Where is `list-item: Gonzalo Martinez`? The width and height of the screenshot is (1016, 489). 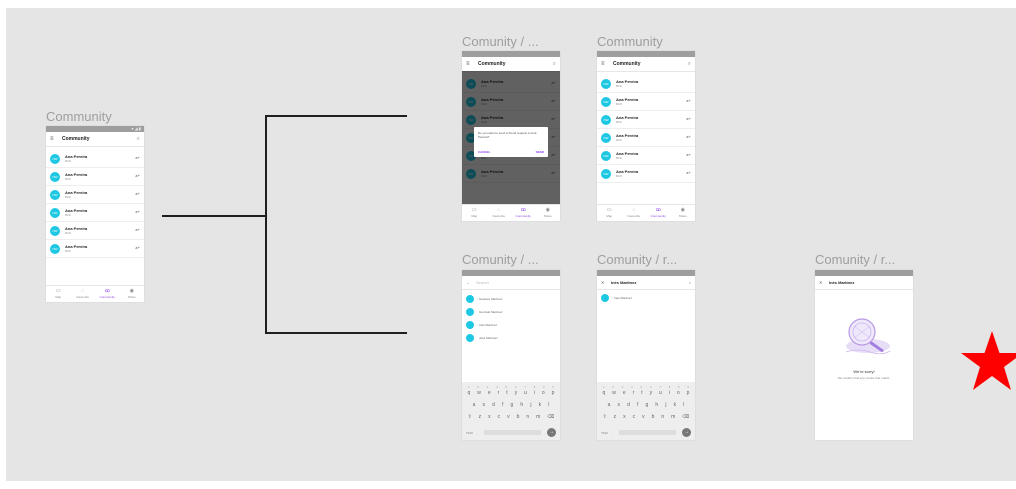 list-item: Gonzalo Martinez is located at coordinates (511, 311).